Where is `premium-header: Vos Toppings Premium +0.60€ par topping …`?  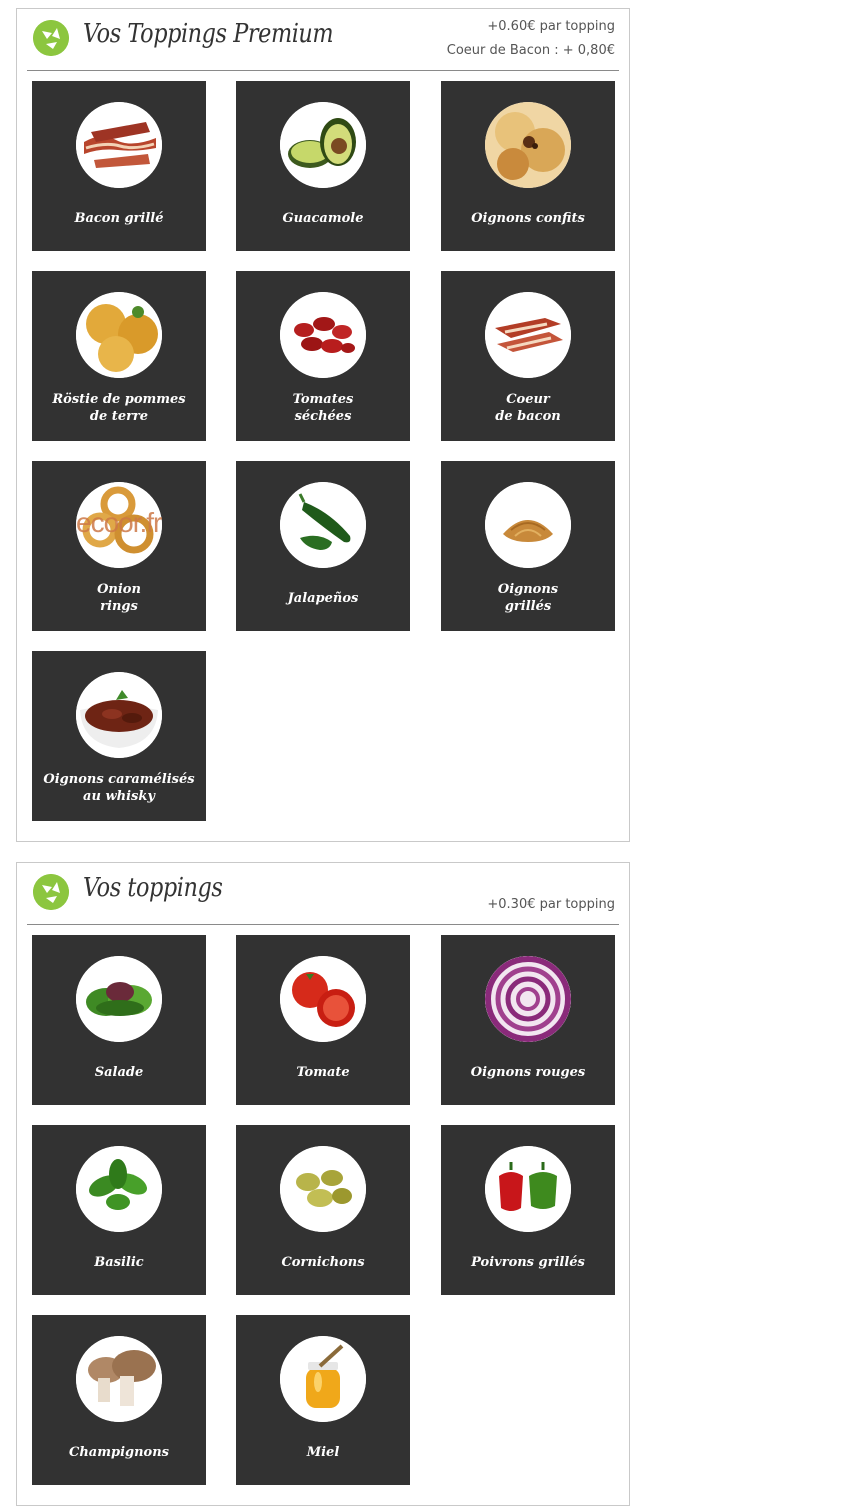 premium-header: Vos Toppings Premium +0.60€ par topping … is located at coordinates (323, 40).